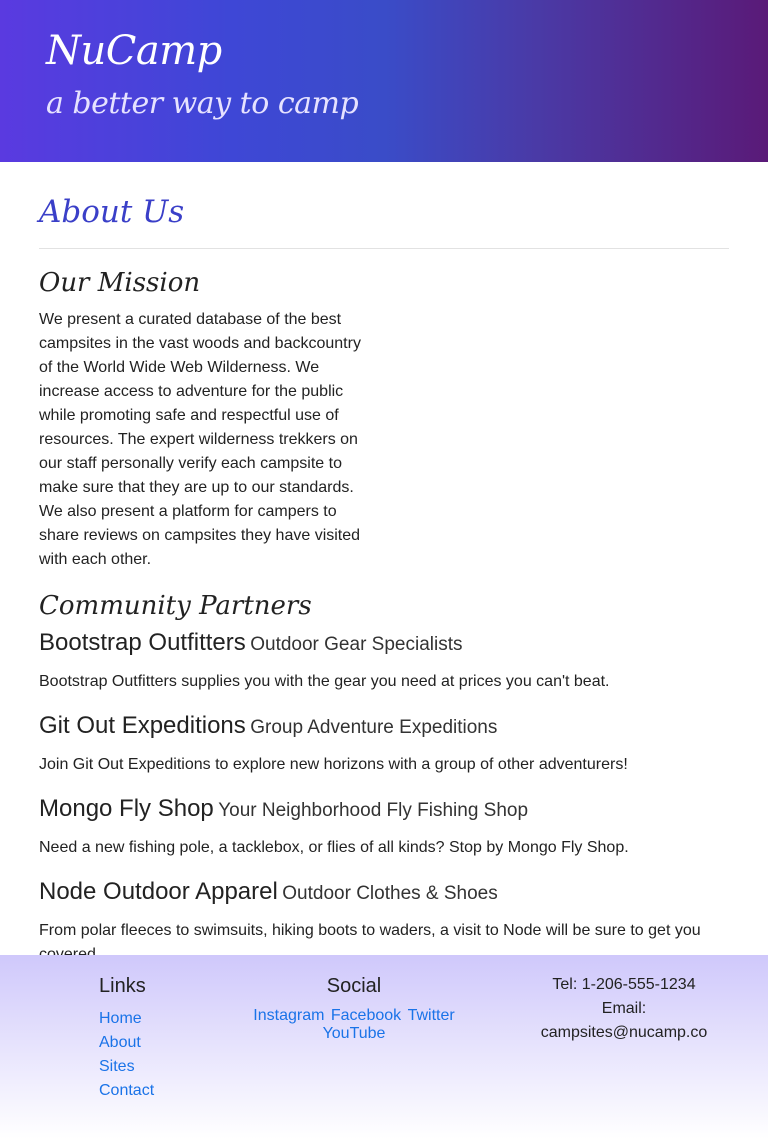 The width and height of the screenshot is (768, 1139). Describe the element at coordinates (624, 984) in the screenshot. I see `contact-phone: Tel: 1-206-555-1234` at that location.